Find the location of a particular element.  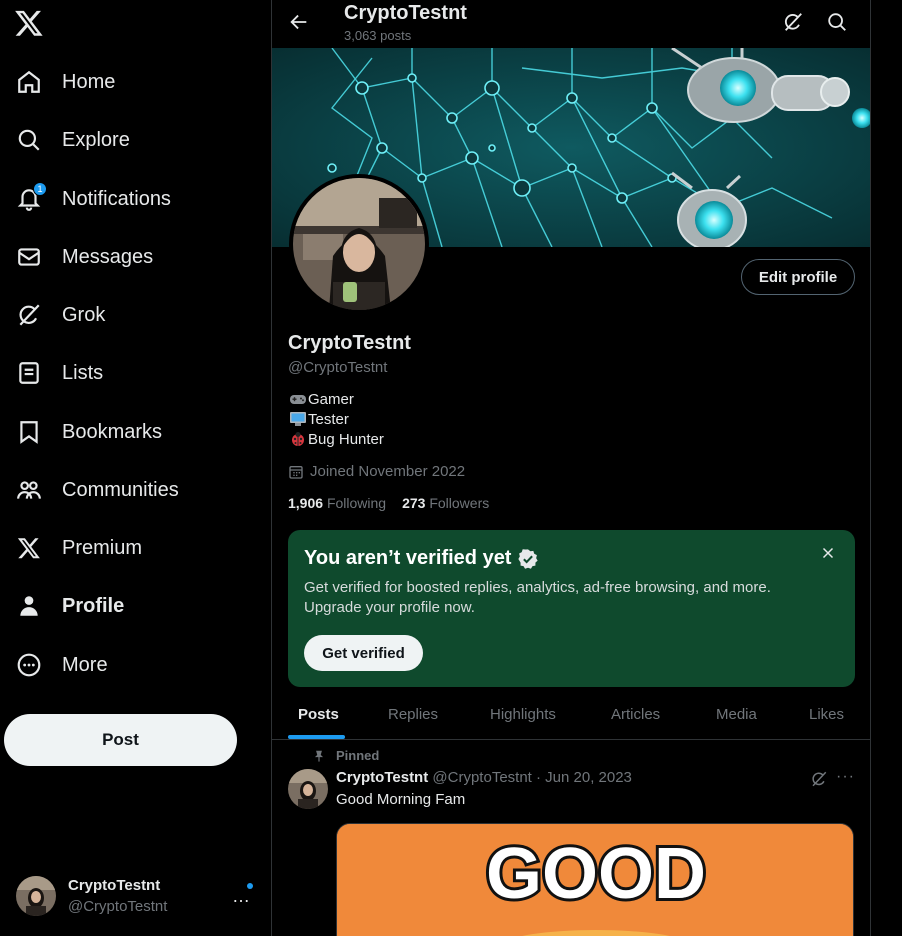

ladybug-icon is located at coordinates (298, 439).